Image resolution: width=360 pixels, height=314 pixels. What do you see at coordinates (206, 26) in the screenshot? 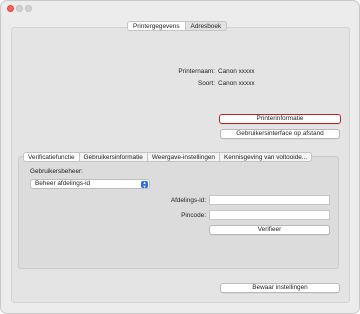
I see `tab-address-book: Adresboek` at bounding box center [206, 26].